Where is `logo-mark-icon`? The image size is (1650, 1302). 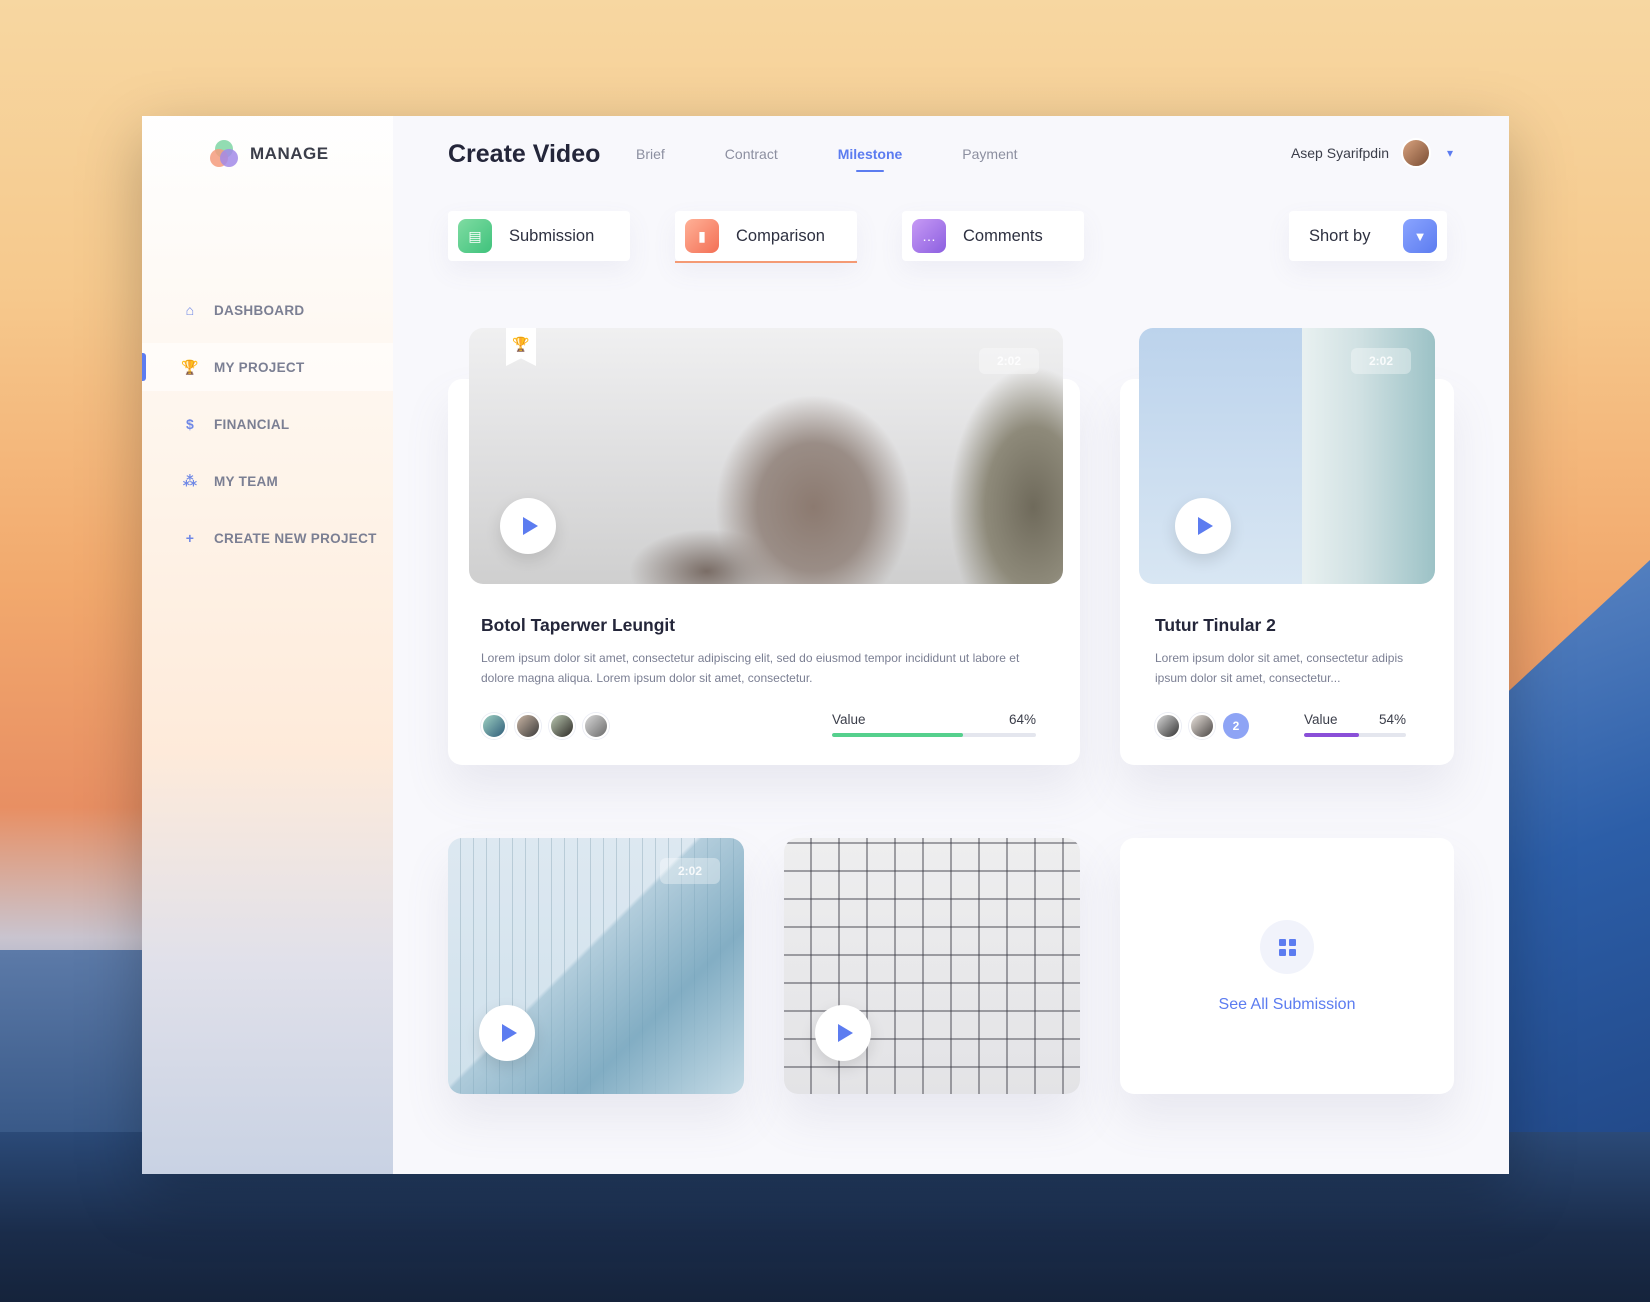
logo-mark-icon is located at coordinates (224, 154).